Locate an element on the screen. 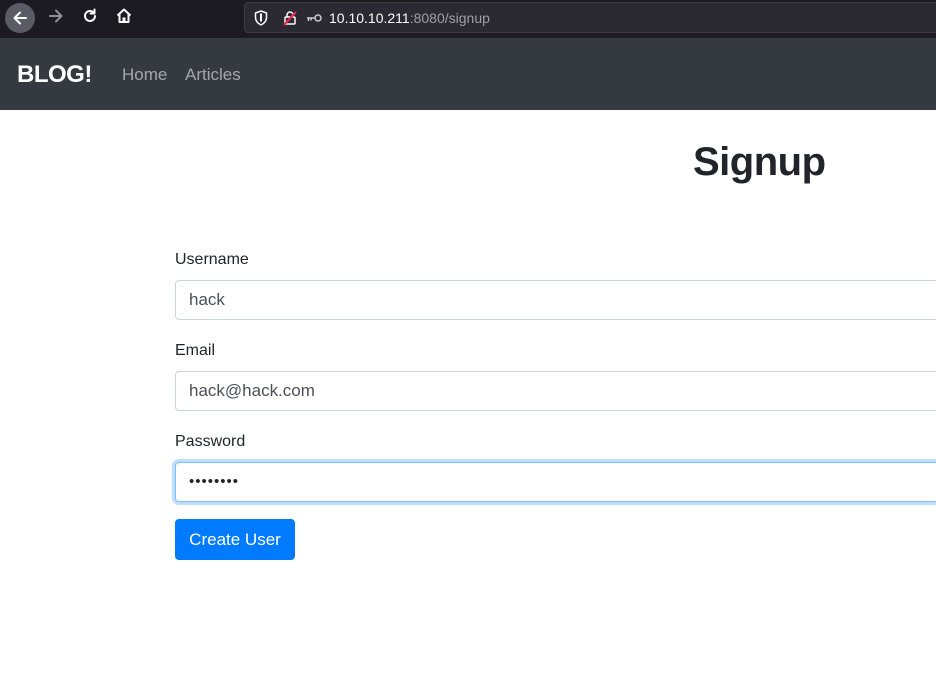 This screenshot has width=936, height=692. url-path: :8080/signup is located at coordinates (449, 18).